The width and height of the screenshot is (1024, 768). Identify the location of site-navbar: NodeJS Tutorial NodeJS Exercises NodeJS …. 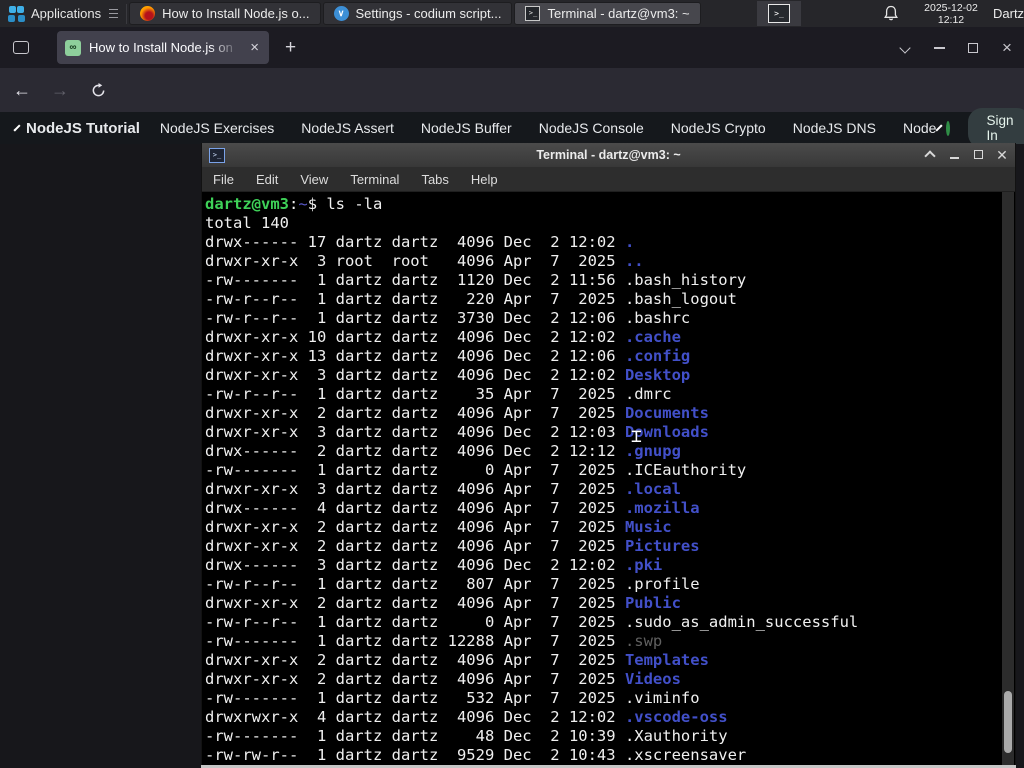
(512, 128).